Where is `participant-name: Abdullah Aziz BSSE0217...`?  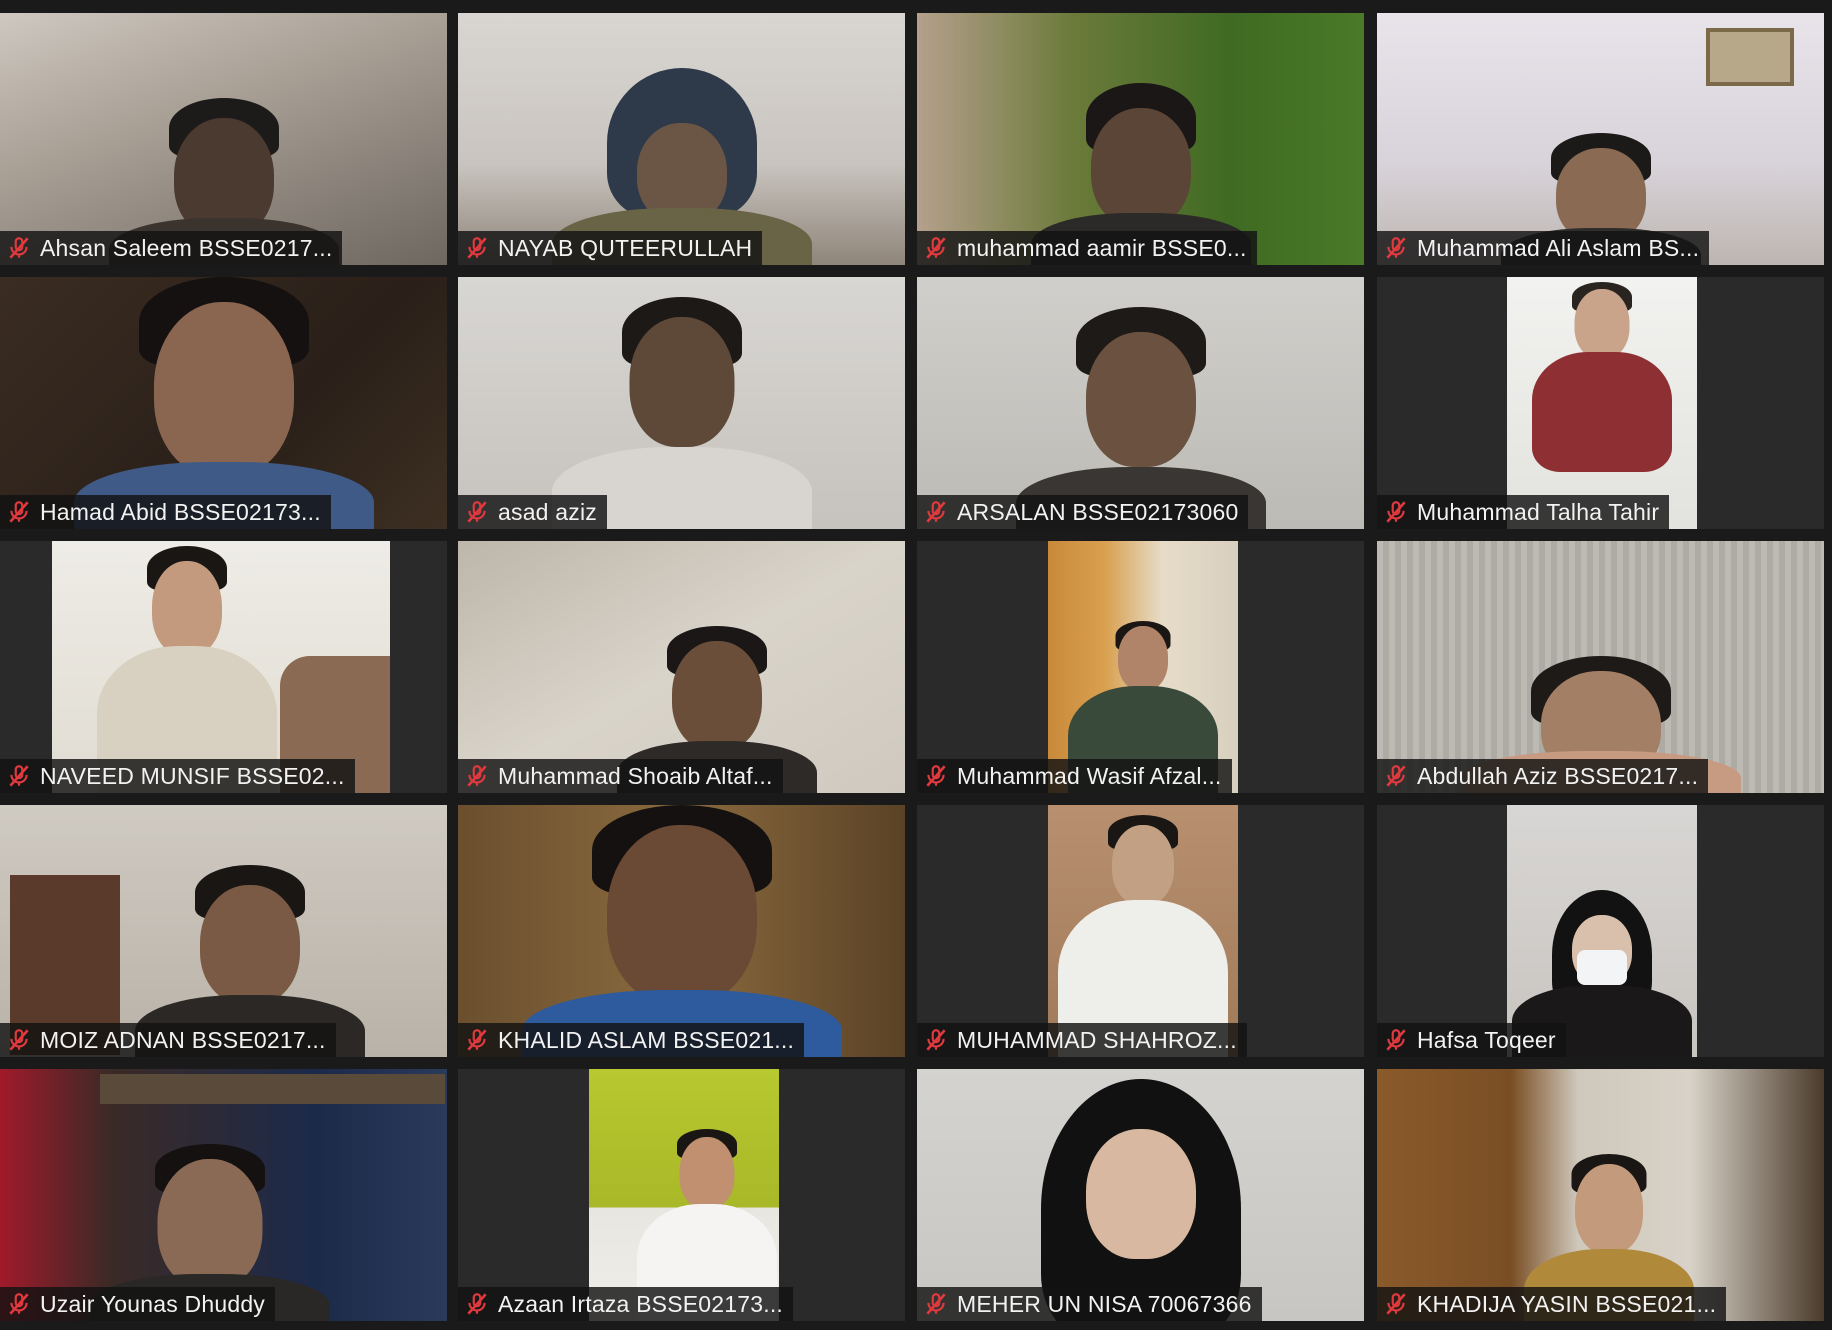
participant-name: Abdullah Aziz BSSE0217... is located at coordinates (1558, 775).